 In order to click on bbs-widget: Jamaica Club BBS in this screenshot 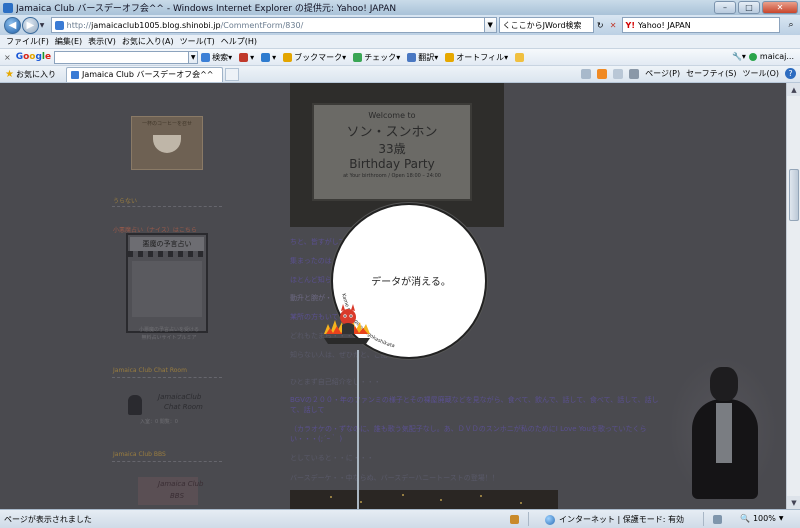, I will do `click(170, 492)`.